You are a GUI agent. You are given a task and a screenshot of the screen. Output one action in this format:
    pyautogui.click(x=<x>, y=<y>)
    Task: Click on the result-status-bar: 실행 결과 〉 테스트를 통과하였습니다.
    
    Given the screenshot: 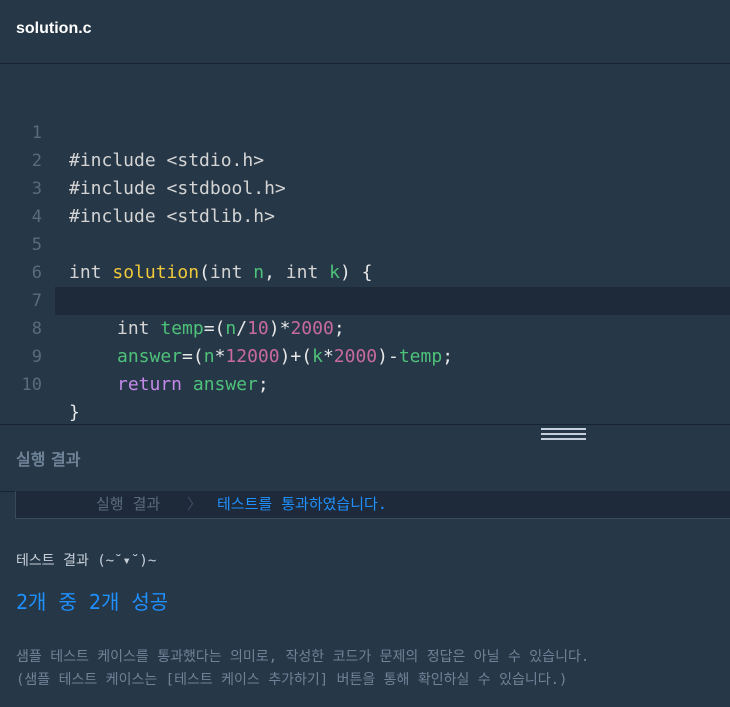 What is the action you would take?
    pyautogui.click(x=372, y=505)
    